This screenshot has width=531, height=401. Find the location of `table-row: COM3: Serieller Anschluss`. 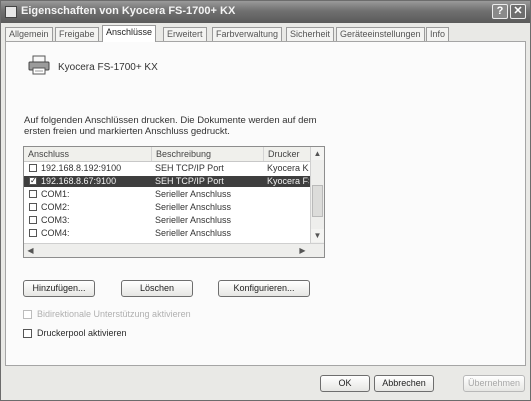

table-row: COM3: Serieller Anschluss is located at coordinates (167, 220).